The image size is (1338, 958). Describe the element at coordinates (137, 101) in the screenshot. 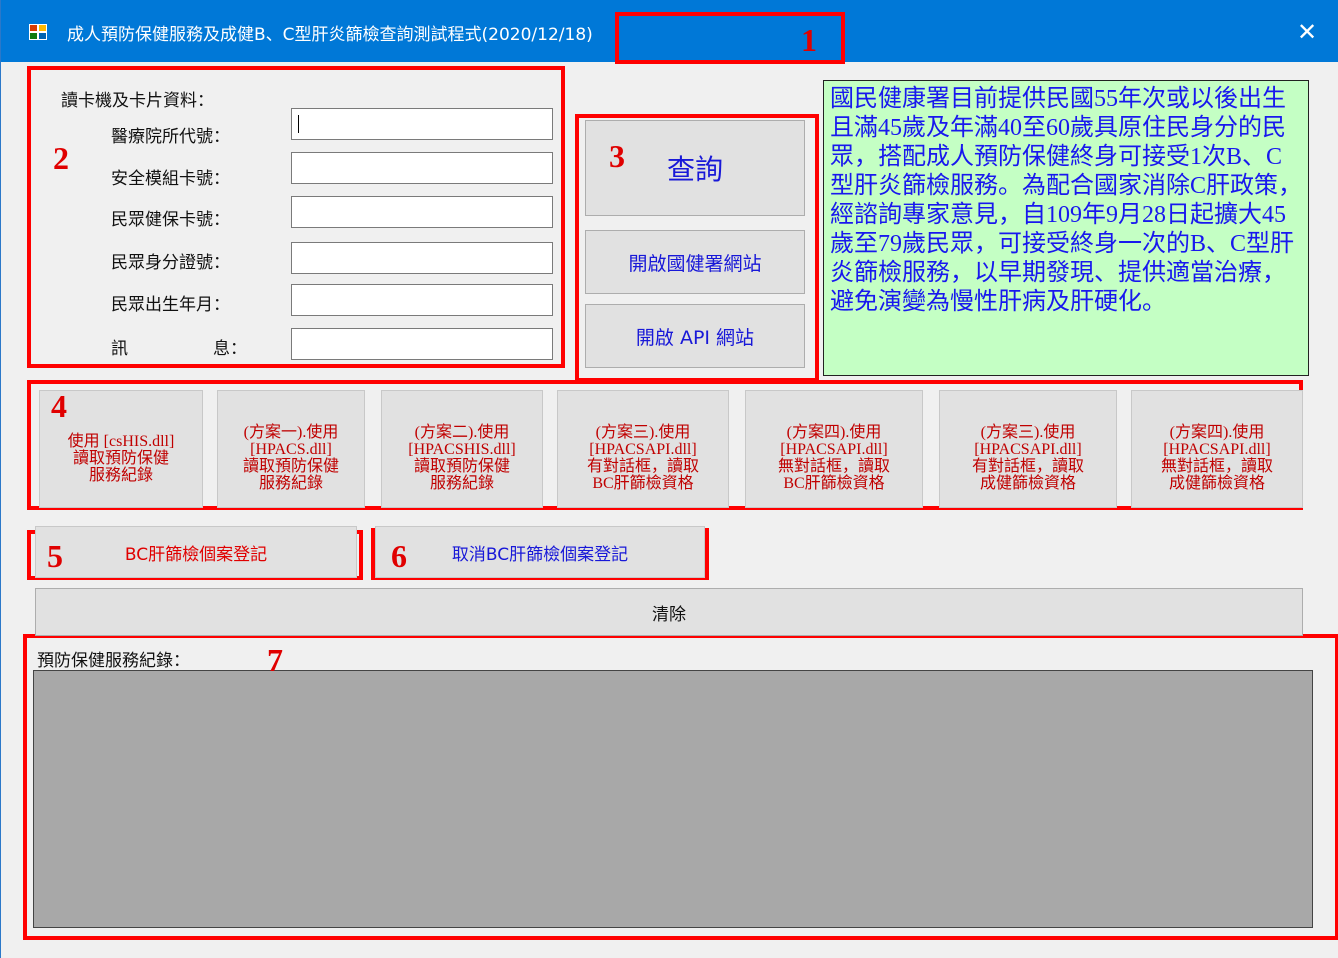

I see `card-section-heading: 讀卡機及卡片資料：` at that location.